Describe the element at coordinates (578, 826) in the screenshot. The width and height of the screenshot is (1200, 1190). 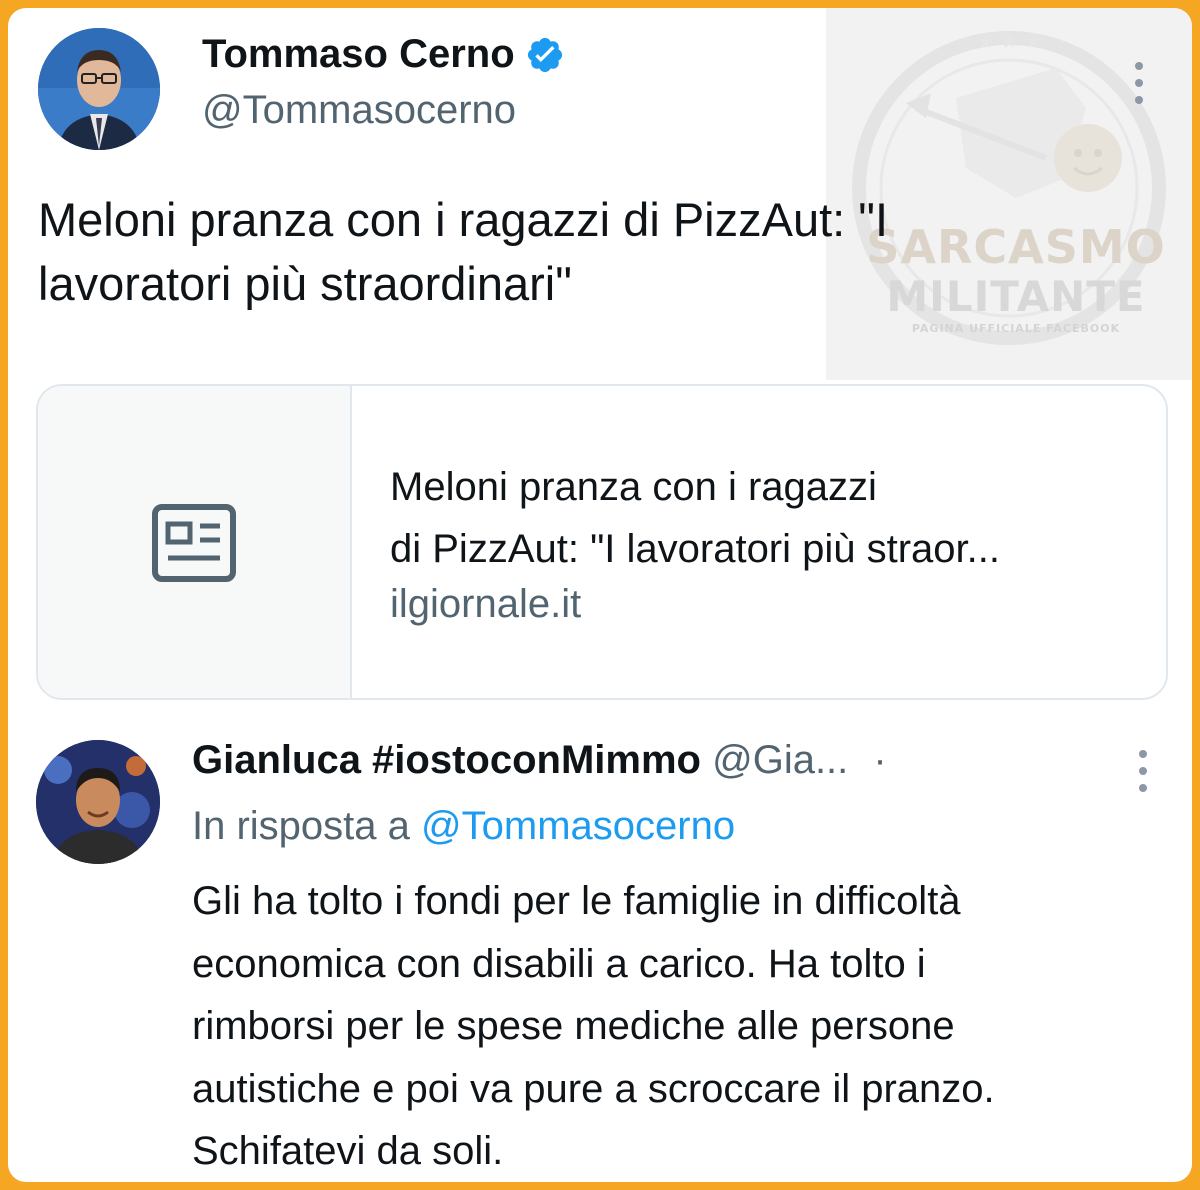
I see `reply-context-mention: @Tommasocerno` at that location.